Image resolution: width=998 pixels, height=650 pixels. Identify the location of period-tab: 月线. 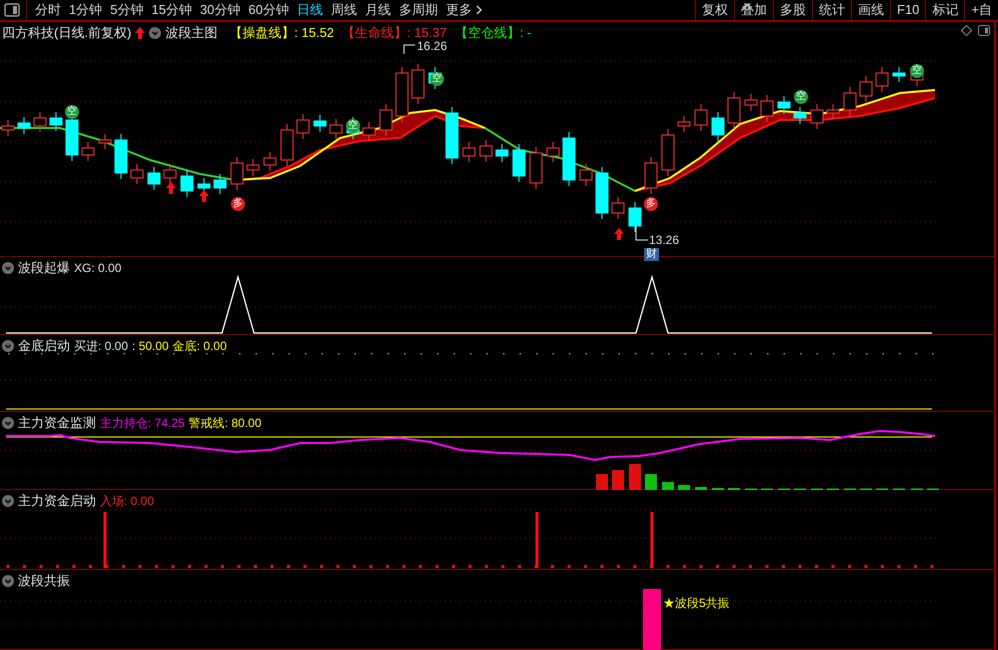
(377, 10).